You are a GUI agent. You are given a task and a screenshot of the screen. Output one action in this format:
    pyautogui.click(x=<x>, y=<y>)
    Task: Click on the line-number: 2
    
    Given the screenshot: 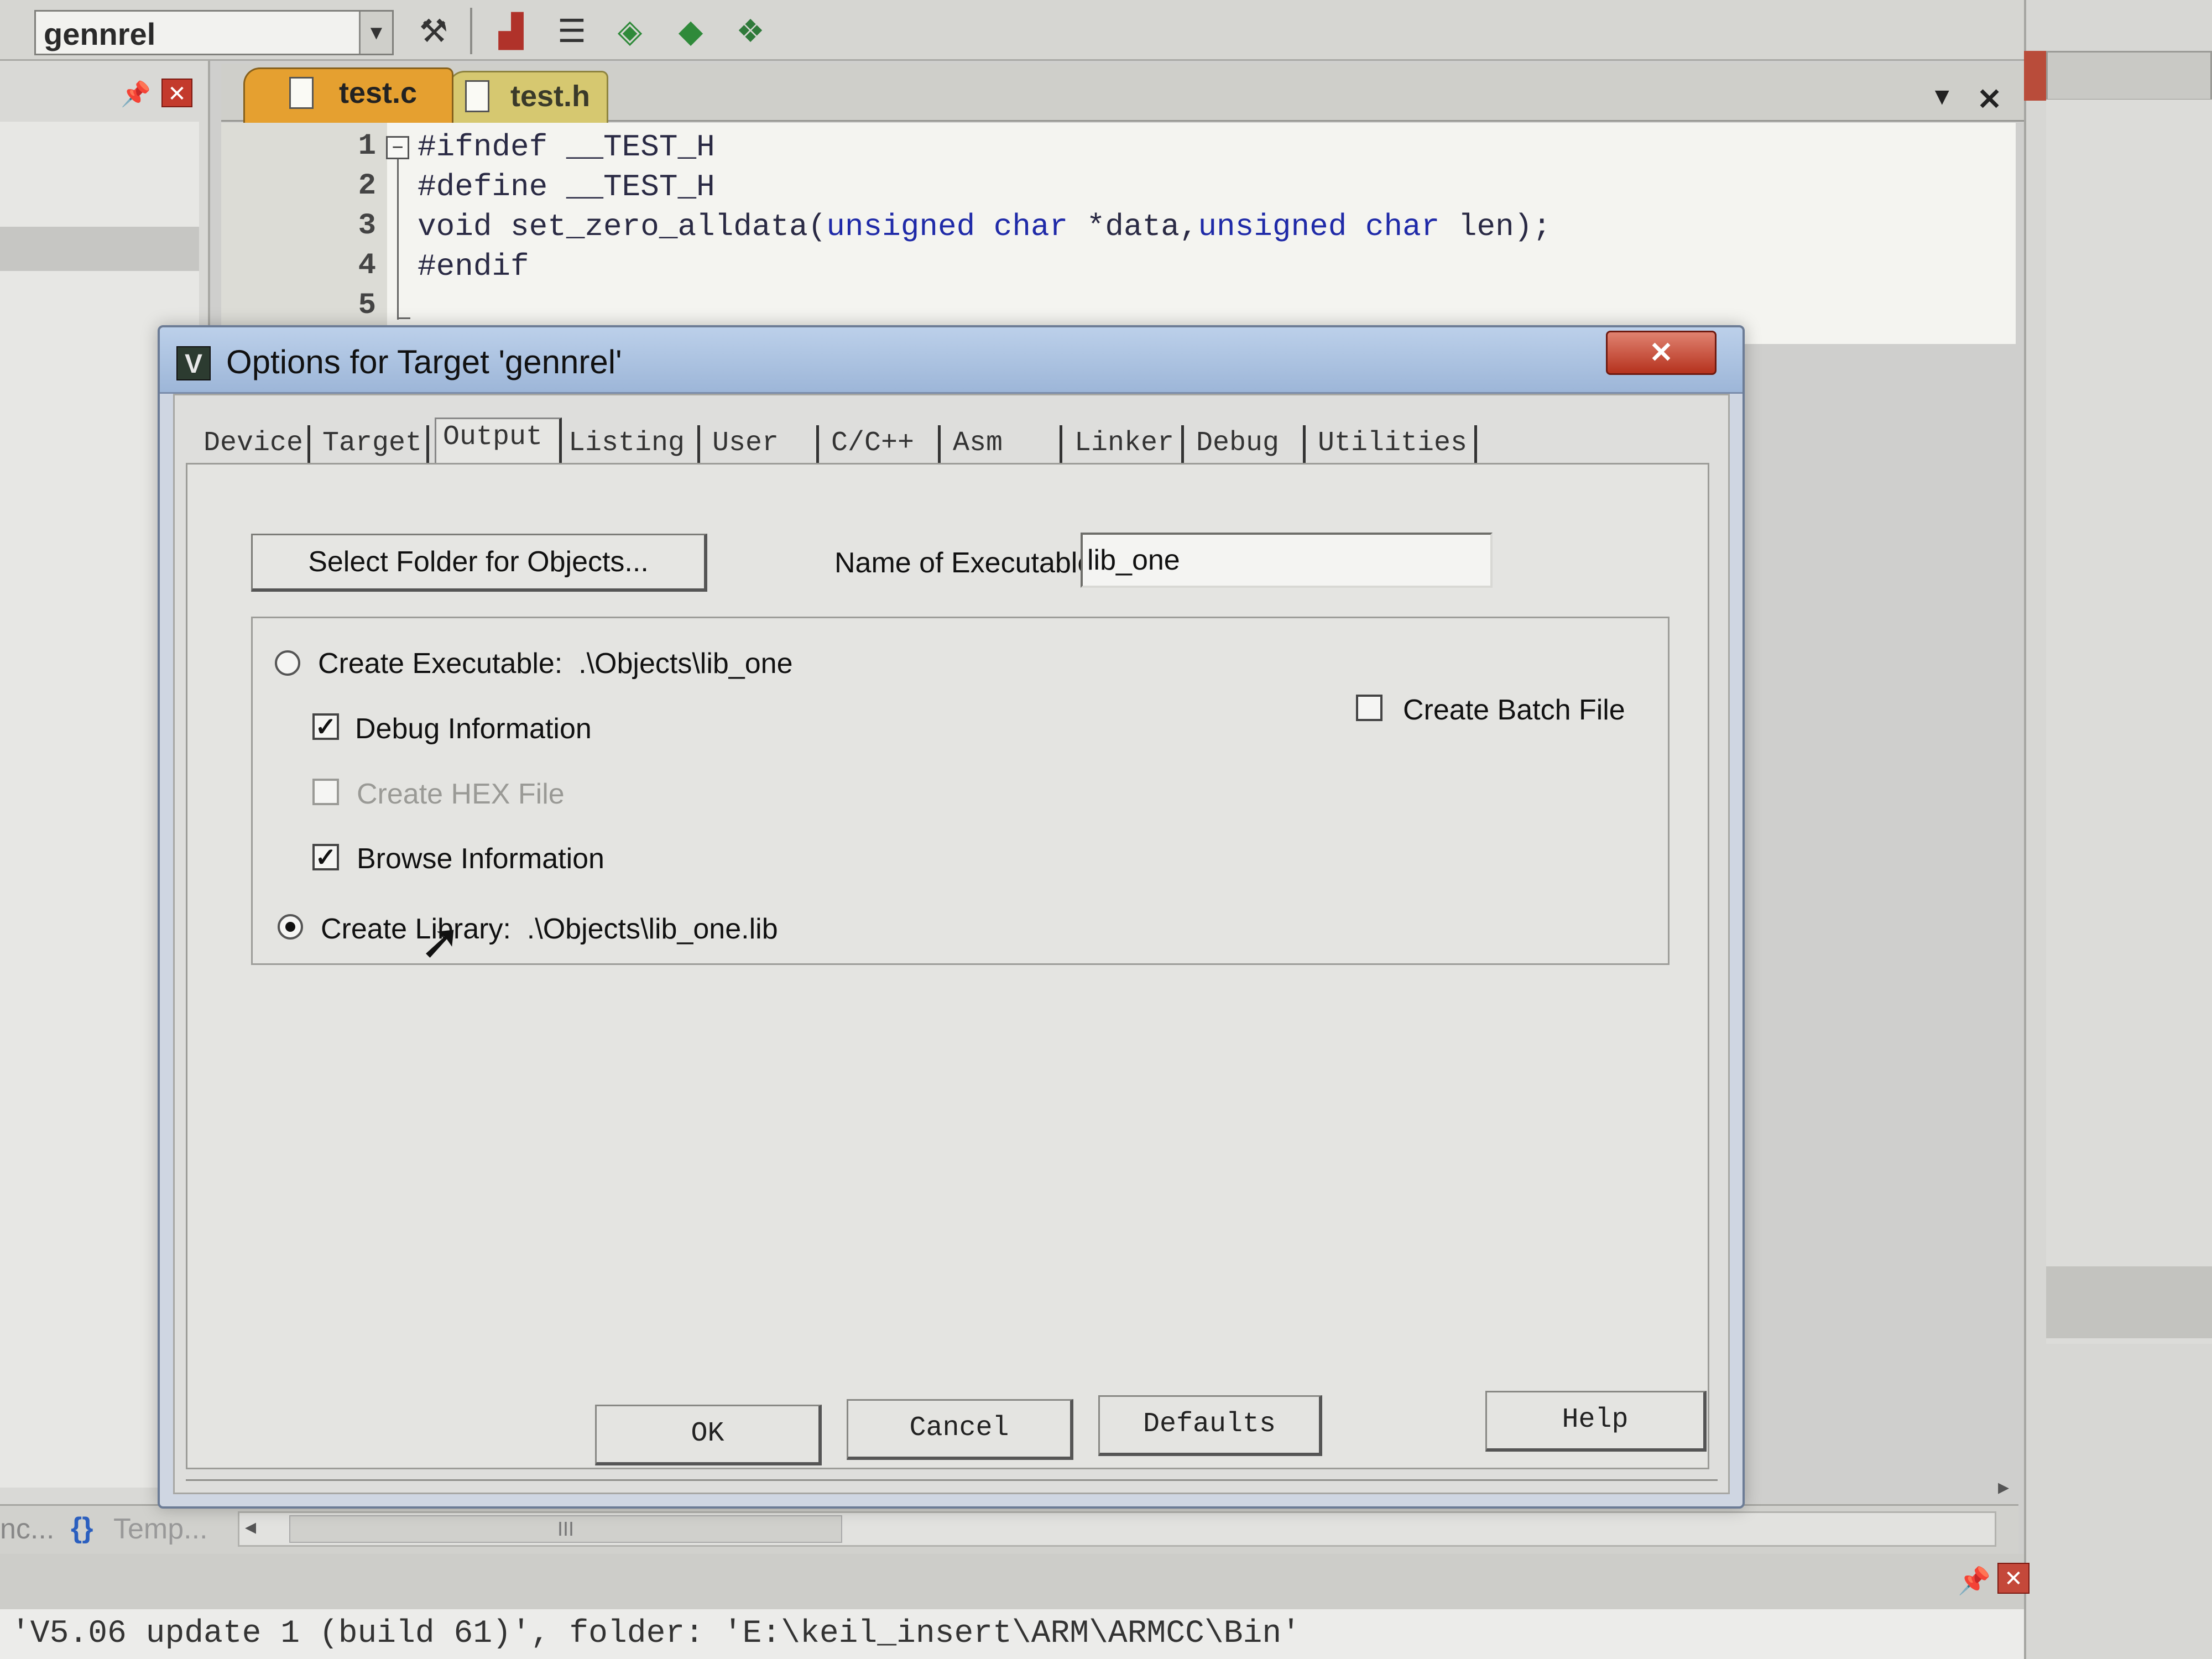 What is the action you would take?
    pyautogui.click(x=367, y=186)
    